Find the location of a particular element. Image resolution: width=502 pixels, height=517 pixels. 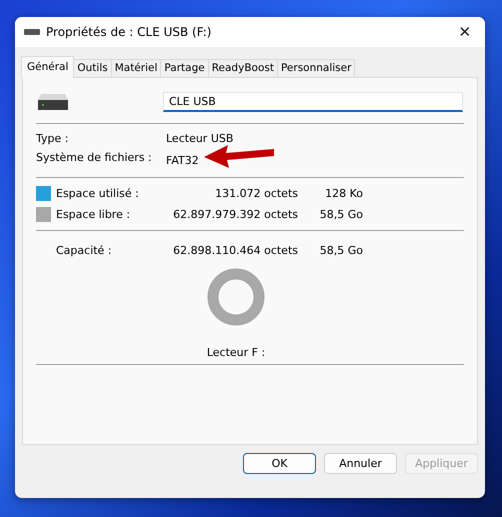

window-title: Propriétés de : CLE USB (F:) is located at coordinates (129, 32).